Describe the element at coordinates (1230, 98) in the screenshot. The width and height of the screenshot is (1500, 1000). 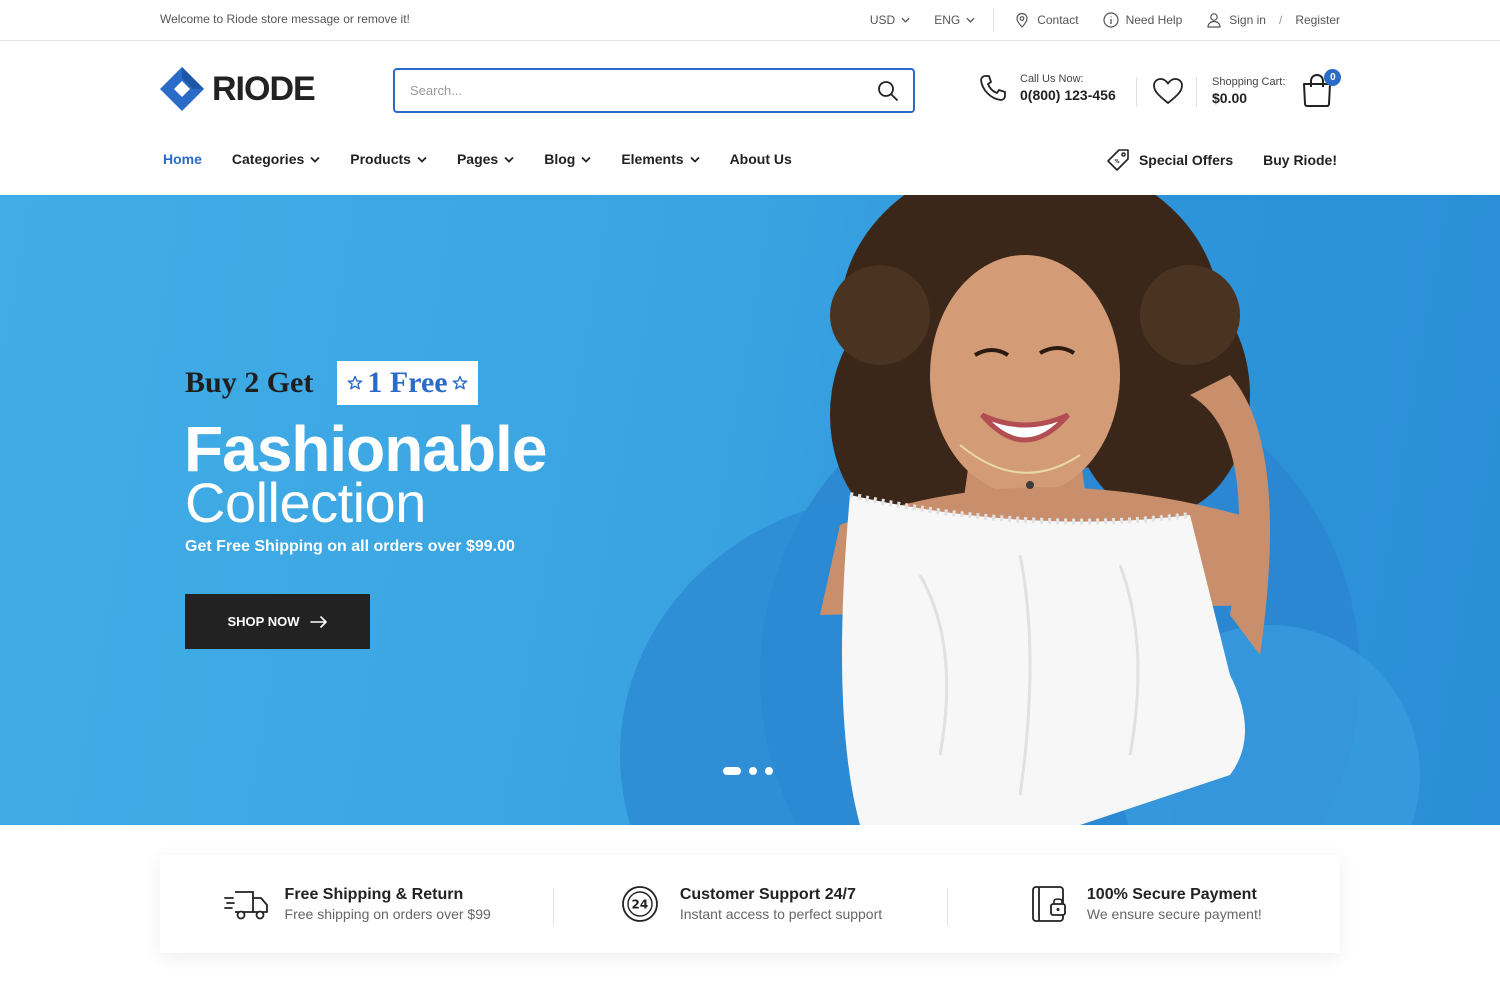
I see `cart-amount: $0.00` at that location.